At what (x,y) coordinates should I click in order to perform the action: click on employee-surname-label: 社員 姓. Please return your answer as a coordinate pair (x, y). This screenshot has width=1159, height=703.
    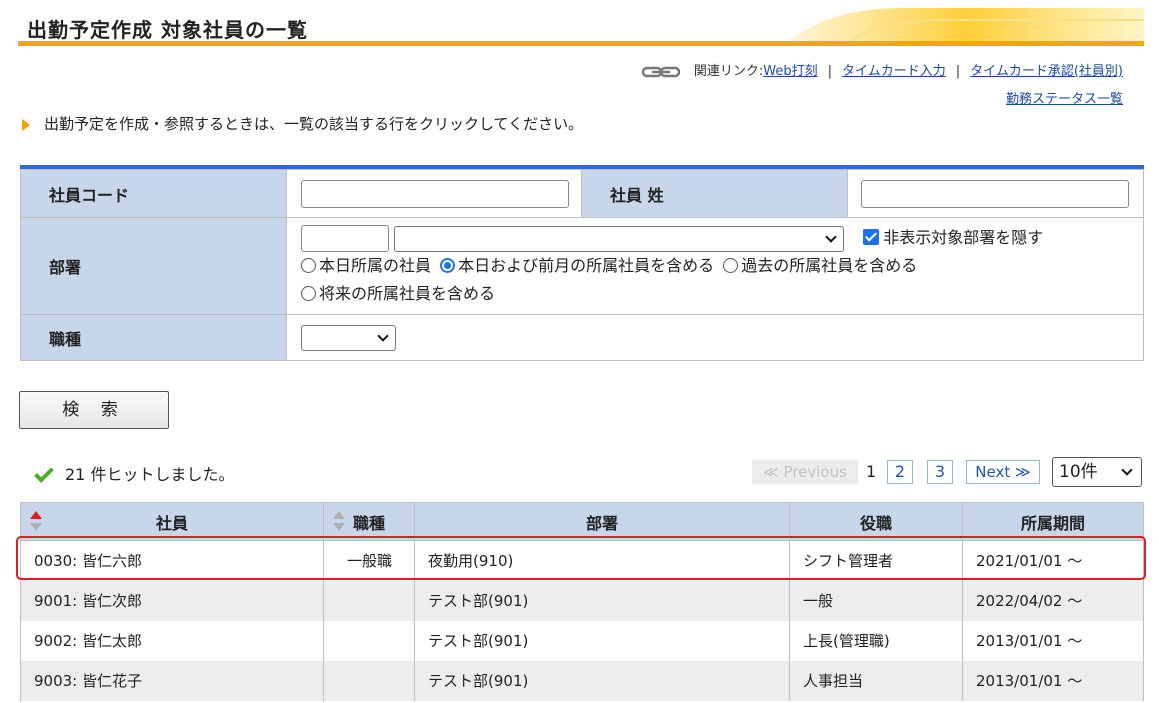
    Looking at the image, I should click on (714, 193).